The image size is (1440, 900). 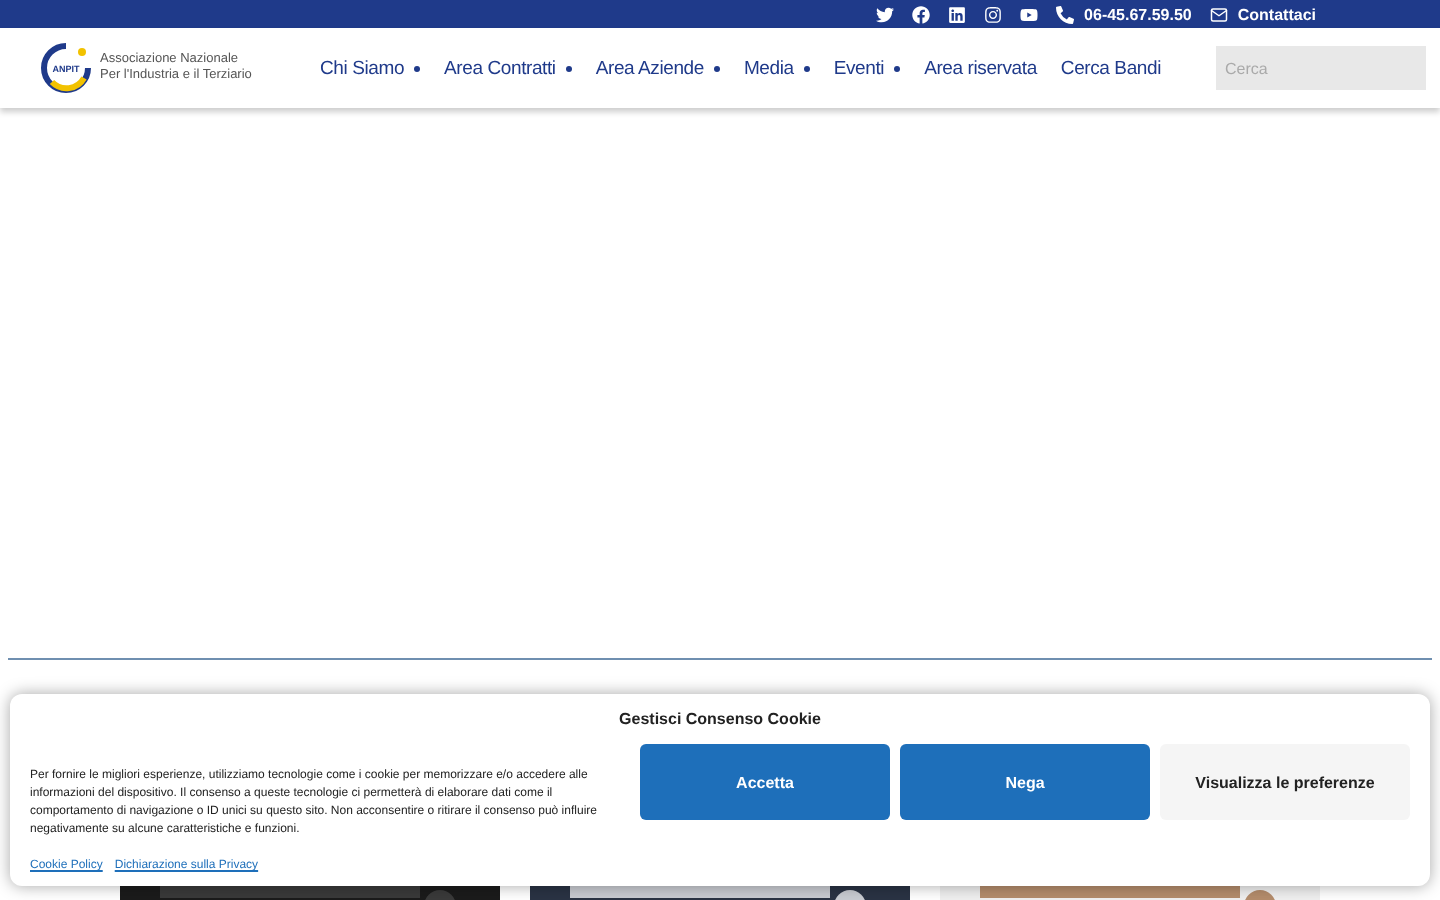 I want to click on nav-link: Media, so click(x=776, y=68).